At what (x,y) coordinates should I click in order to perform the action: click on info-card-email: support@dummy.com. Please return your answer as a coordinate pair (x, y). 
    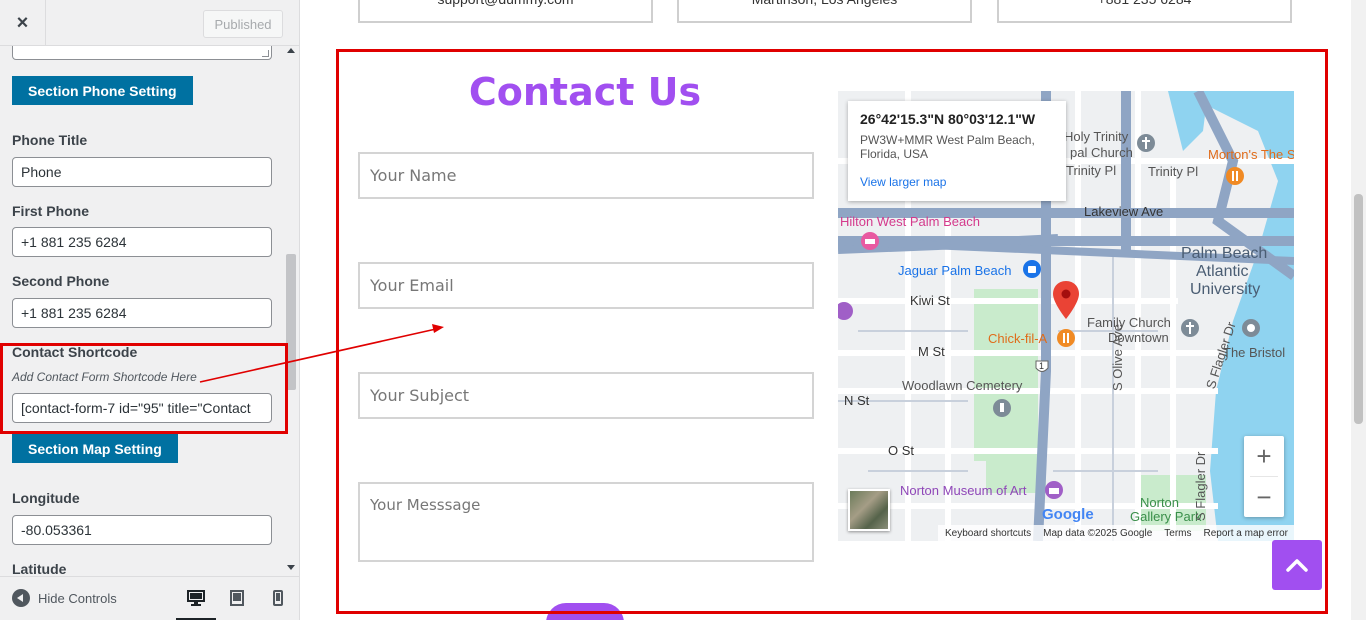
    Looking at the image, I should click on (505, 11).